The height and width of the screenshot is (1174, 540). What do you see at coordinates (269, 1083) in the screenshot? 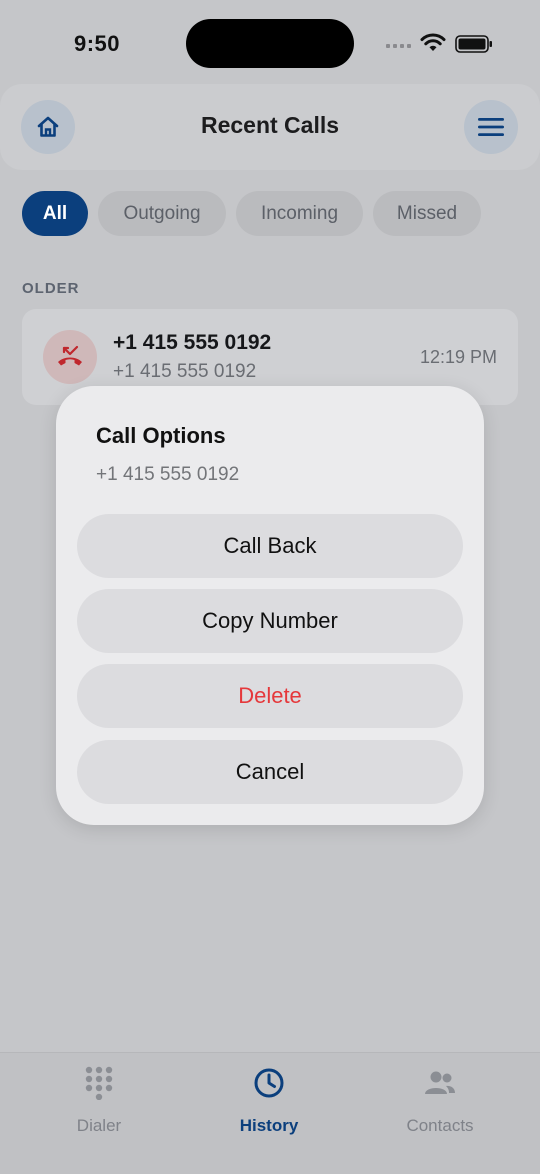
I see `clock-icon` at bounding box center [269, 1083].